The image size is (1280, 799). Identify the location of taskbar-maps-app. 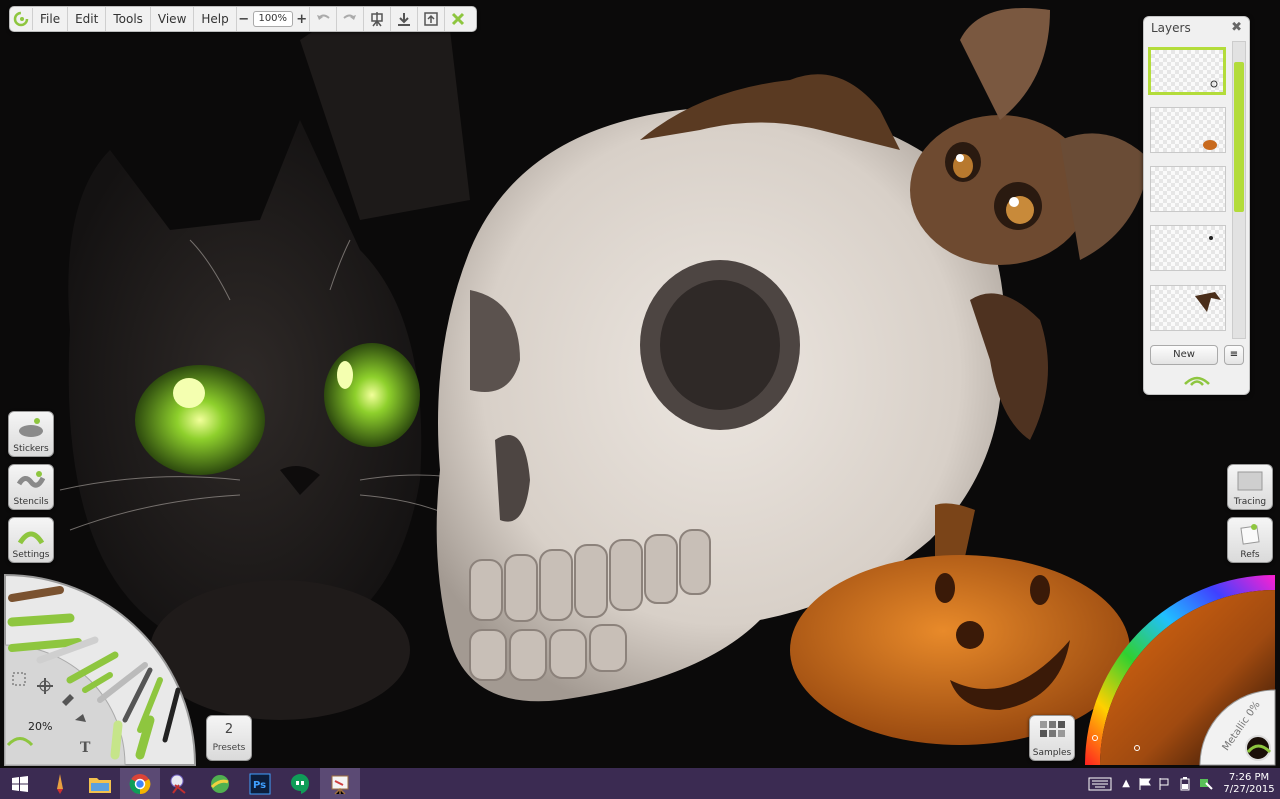
(220, 783).